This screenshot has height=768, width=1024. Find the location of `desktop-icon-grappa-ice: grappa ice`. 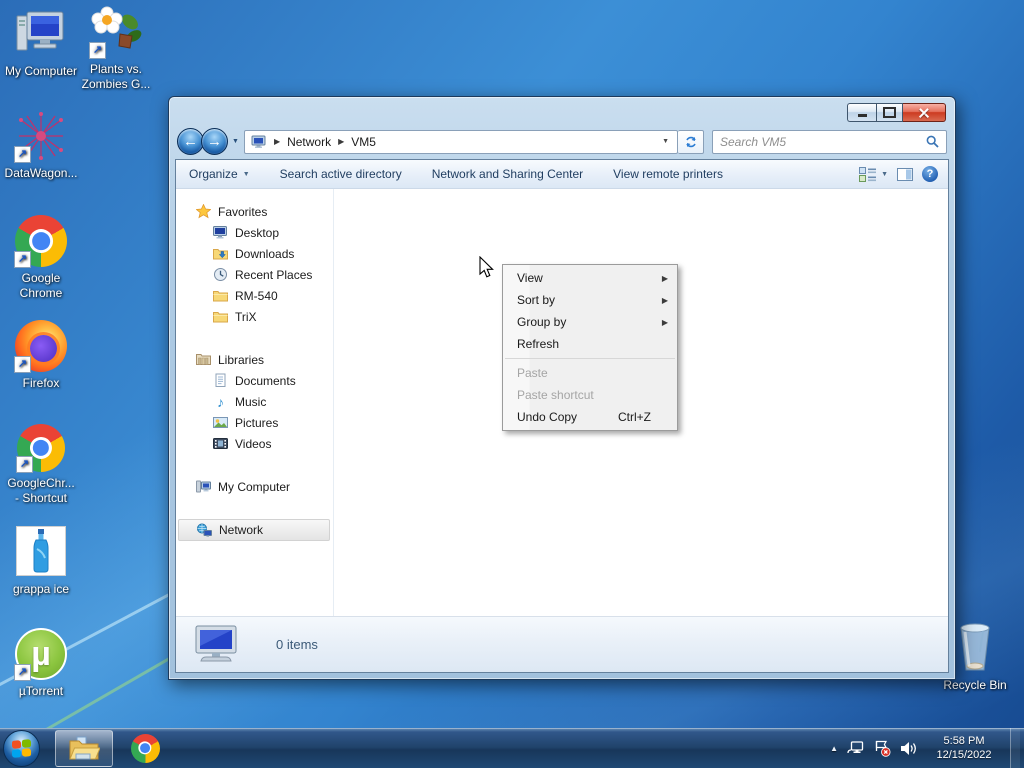

desktop-icon-grappa-ice: grappa ice is located at coordinates (42, 561).